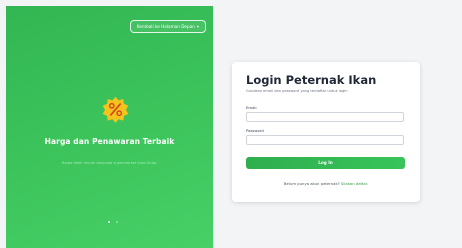 The image size is (462, 248). What do you see at coordinates (325, 163) in the screenshot?
I see `login-button: Log In` at bounding box center [325, 163].